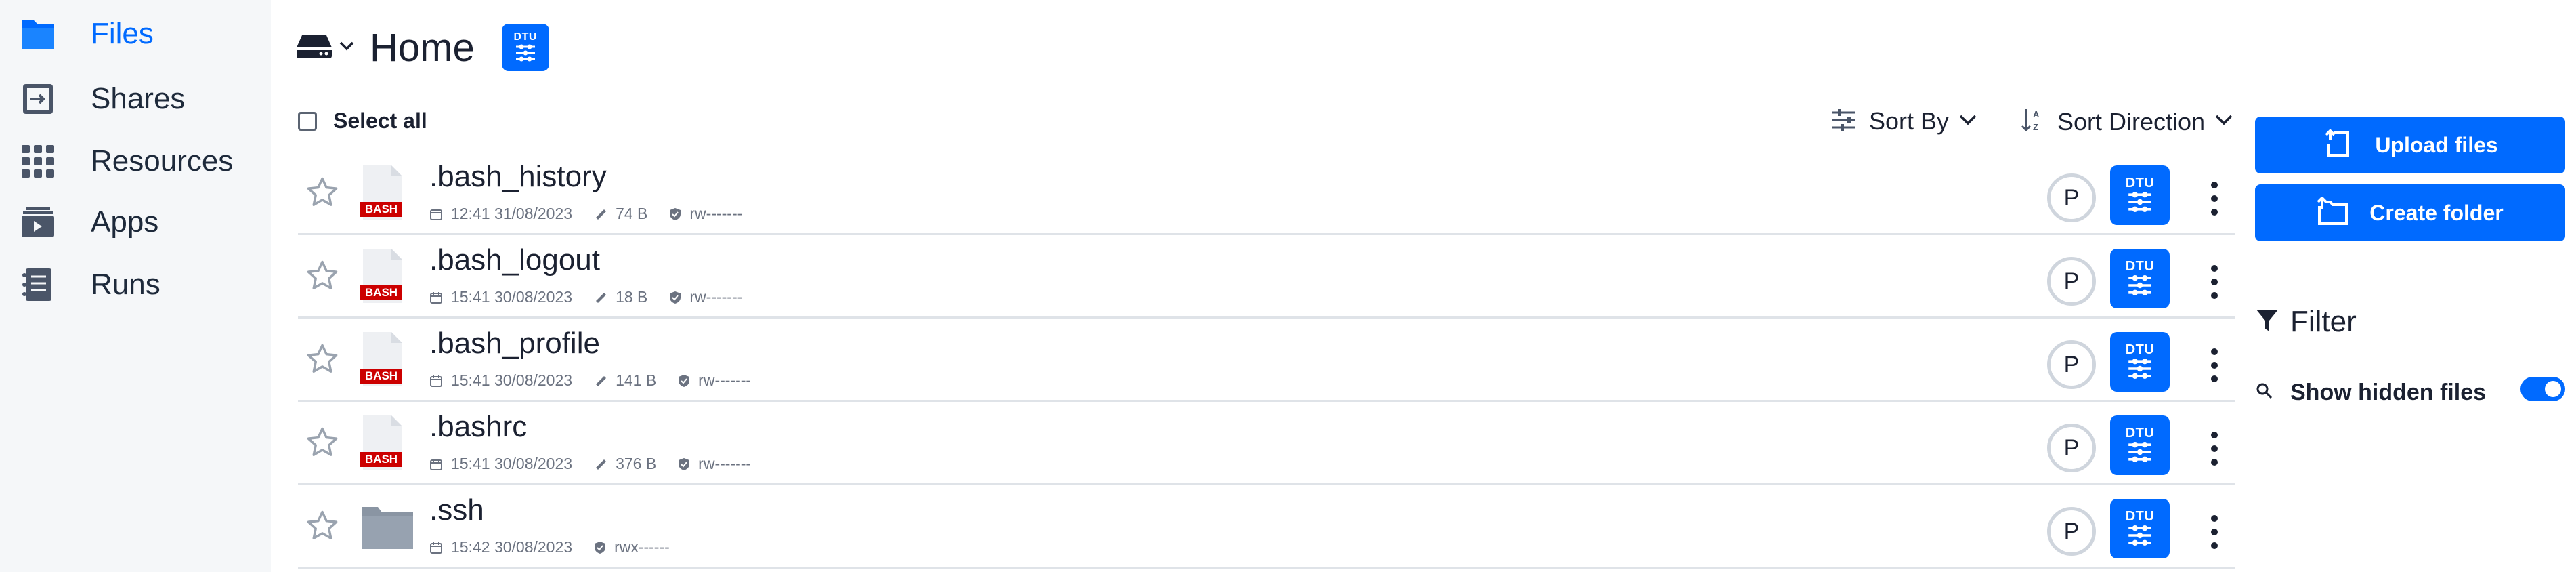 The image size is (2576, 572). I want to click on show-hidden-files-label: Show hidden files, so click(2388, 393).